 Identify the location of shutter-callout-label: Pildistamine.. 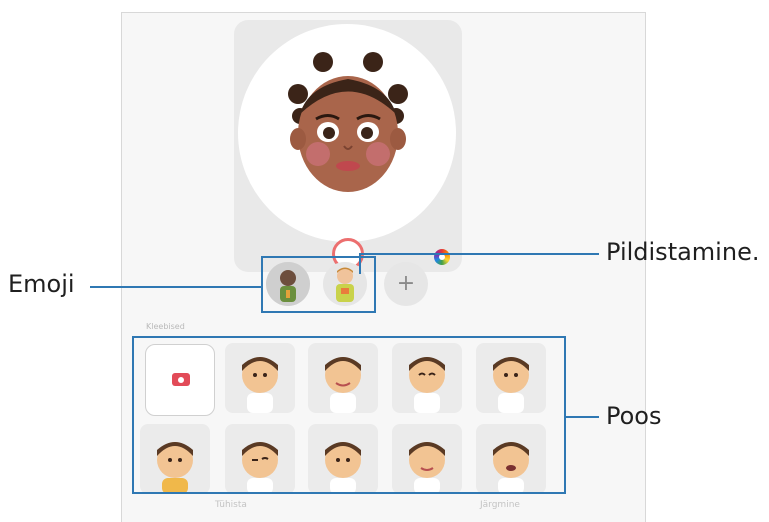
(683, 252).